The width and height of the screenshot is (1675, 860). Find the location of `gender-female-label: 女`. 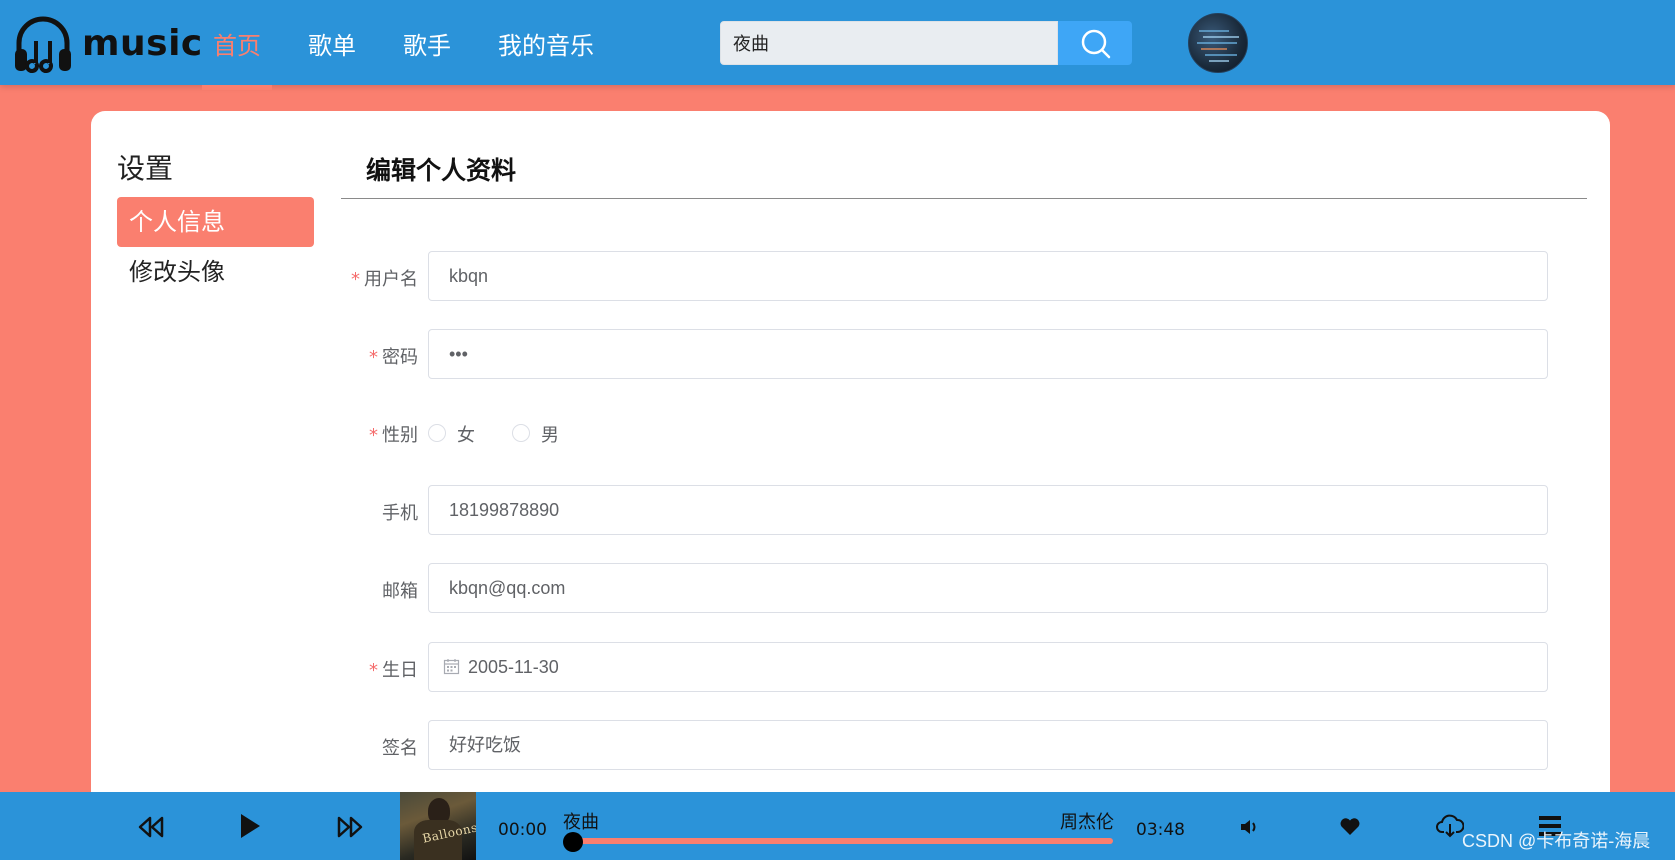

gender-female-label: 女 is located at coordinates (466, 434).